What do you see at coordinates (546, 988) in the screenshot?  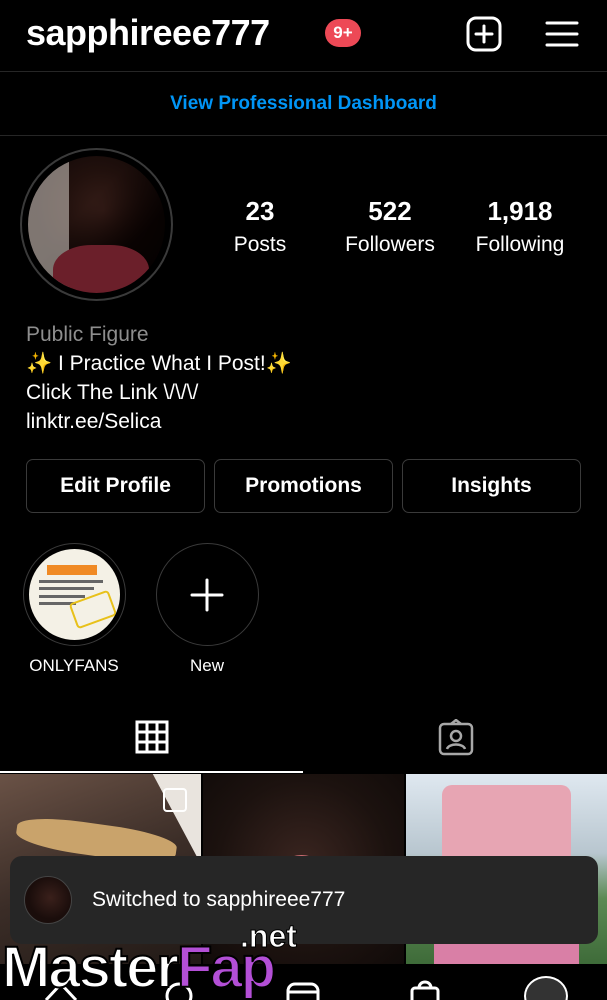 I see `profile-nav-avatar` at bounding box center [546, 988].